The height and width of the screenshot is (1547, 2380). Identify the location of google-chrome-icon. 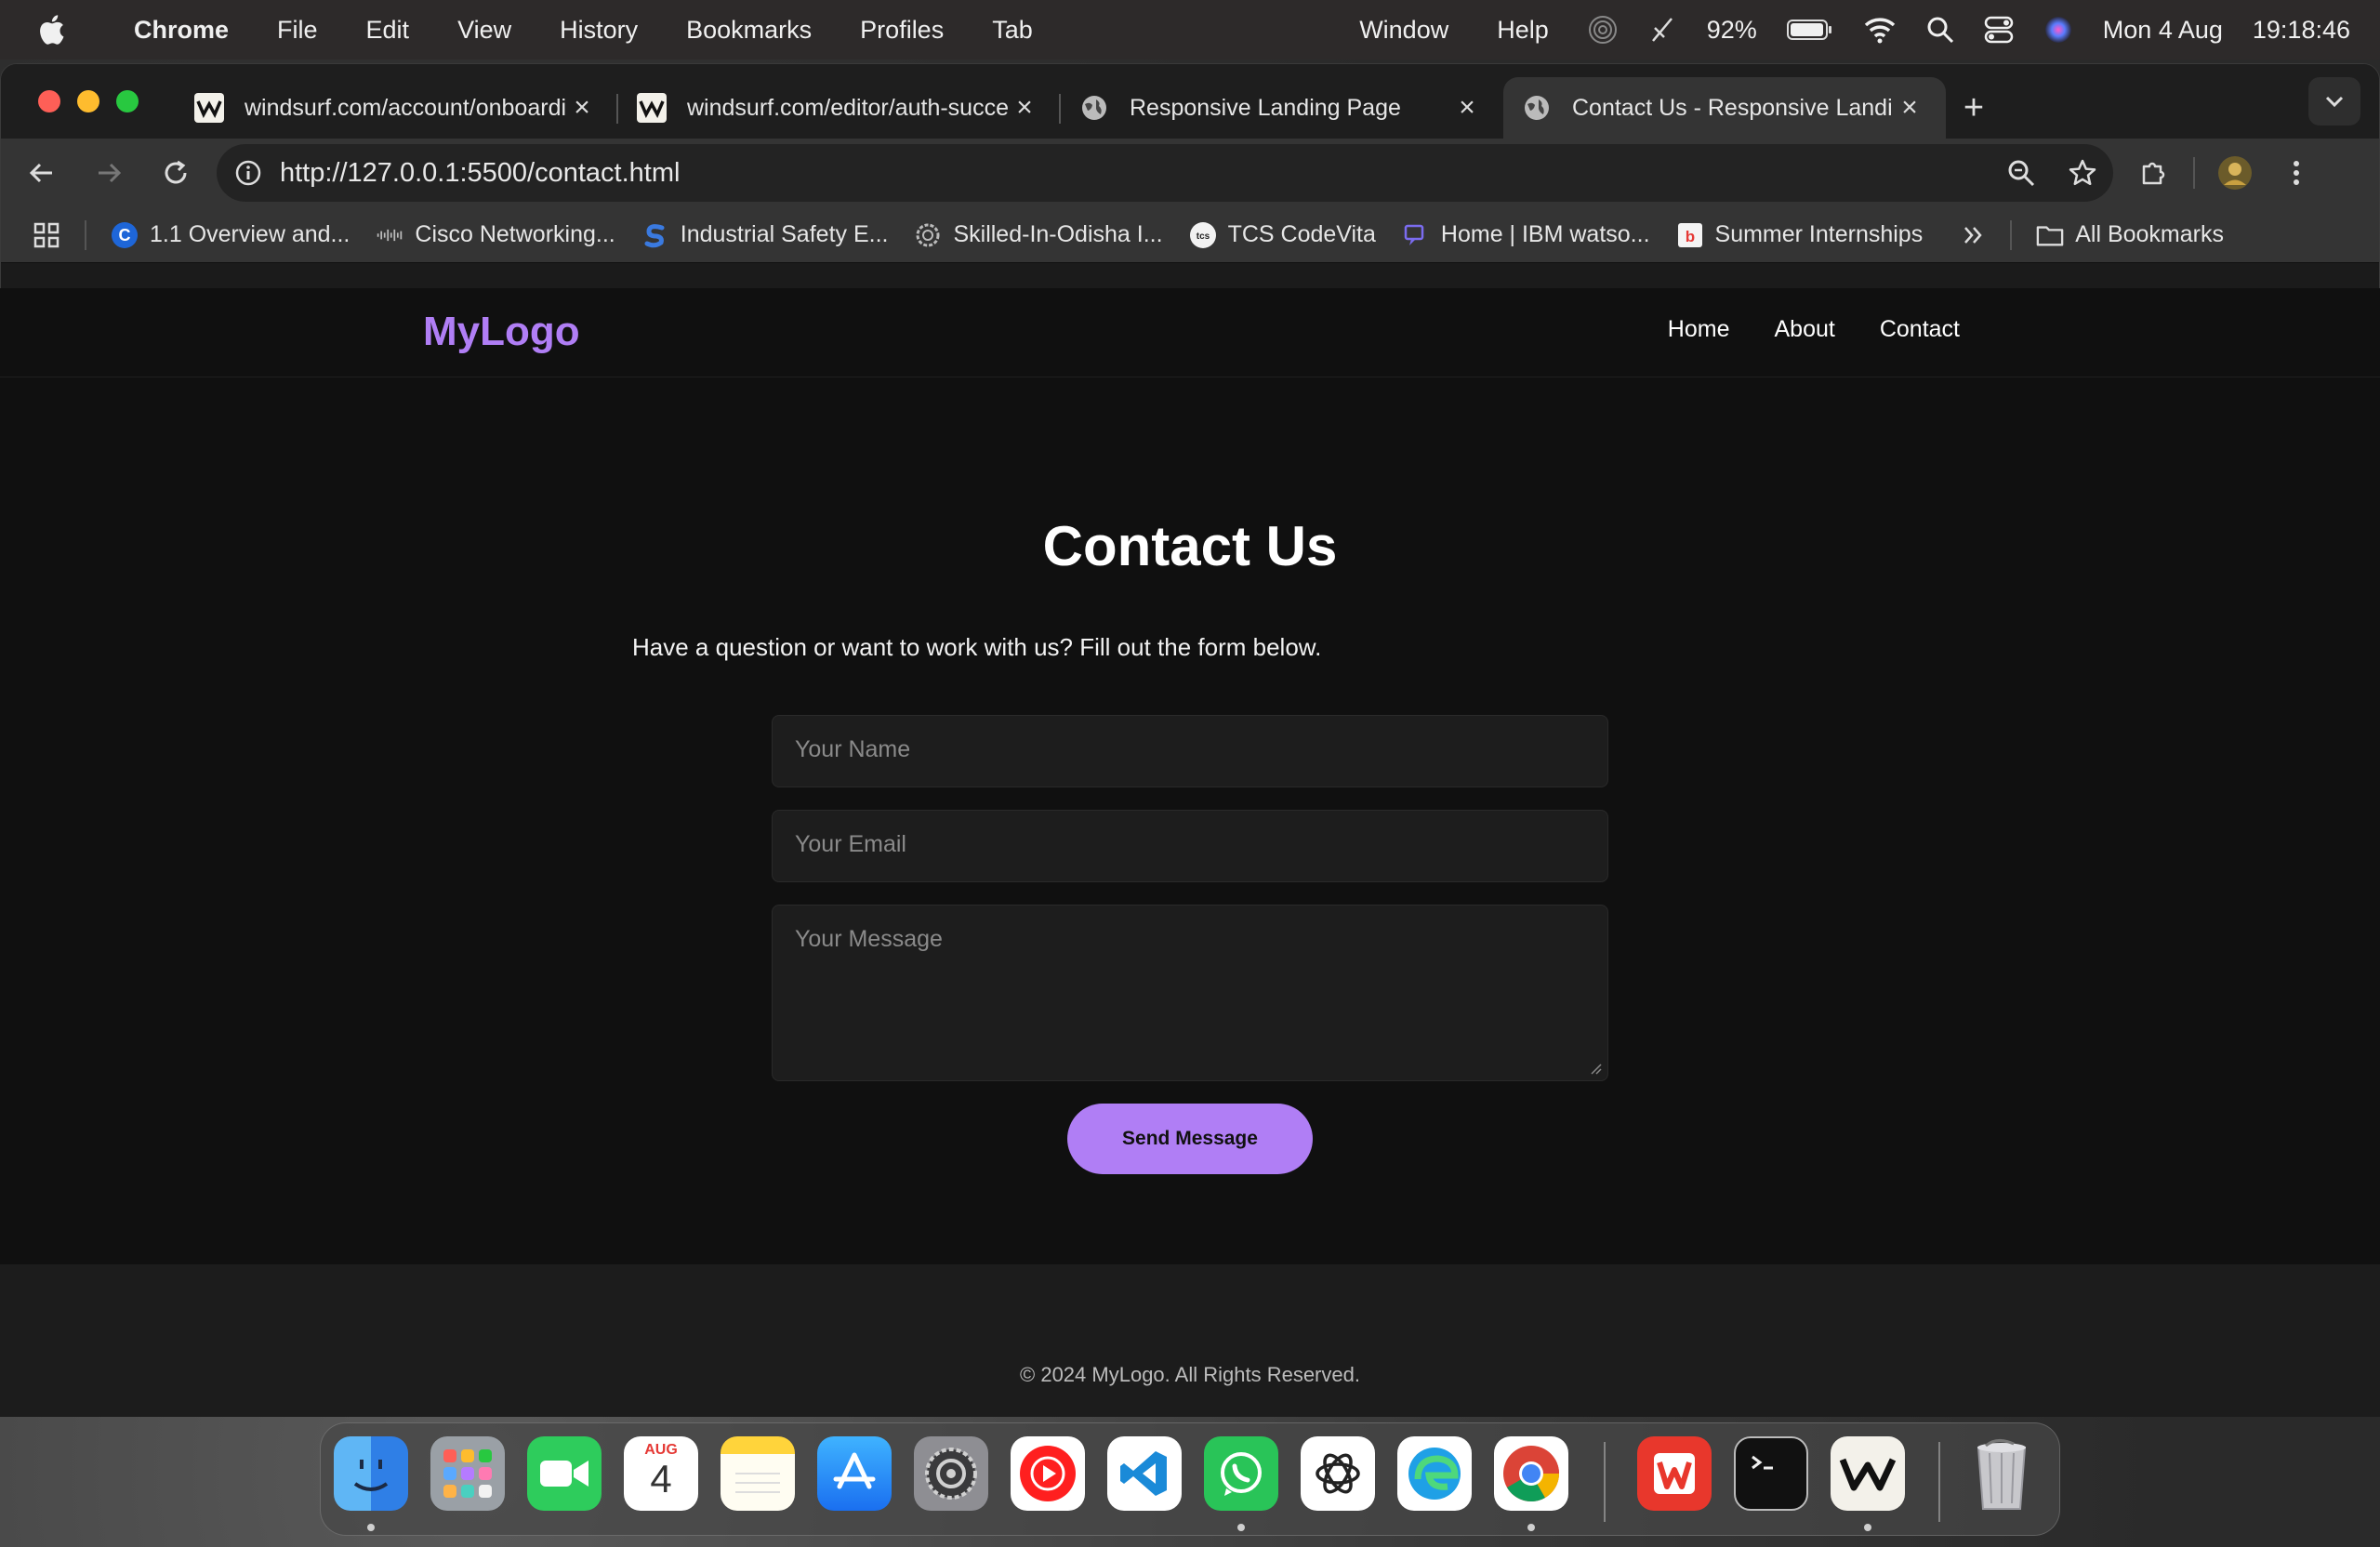
(1531, 1473).